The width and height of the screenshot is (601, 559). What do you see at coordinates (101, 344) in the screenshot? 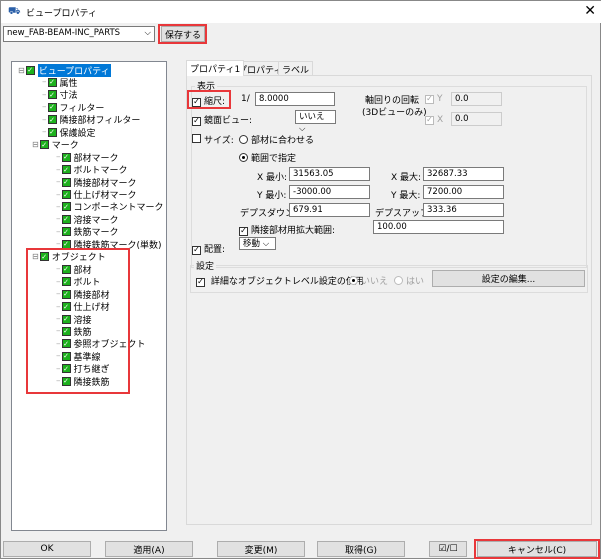
I see `tree-item: – ✓ 参照オブジェクト` at bounding box center [101, 344].